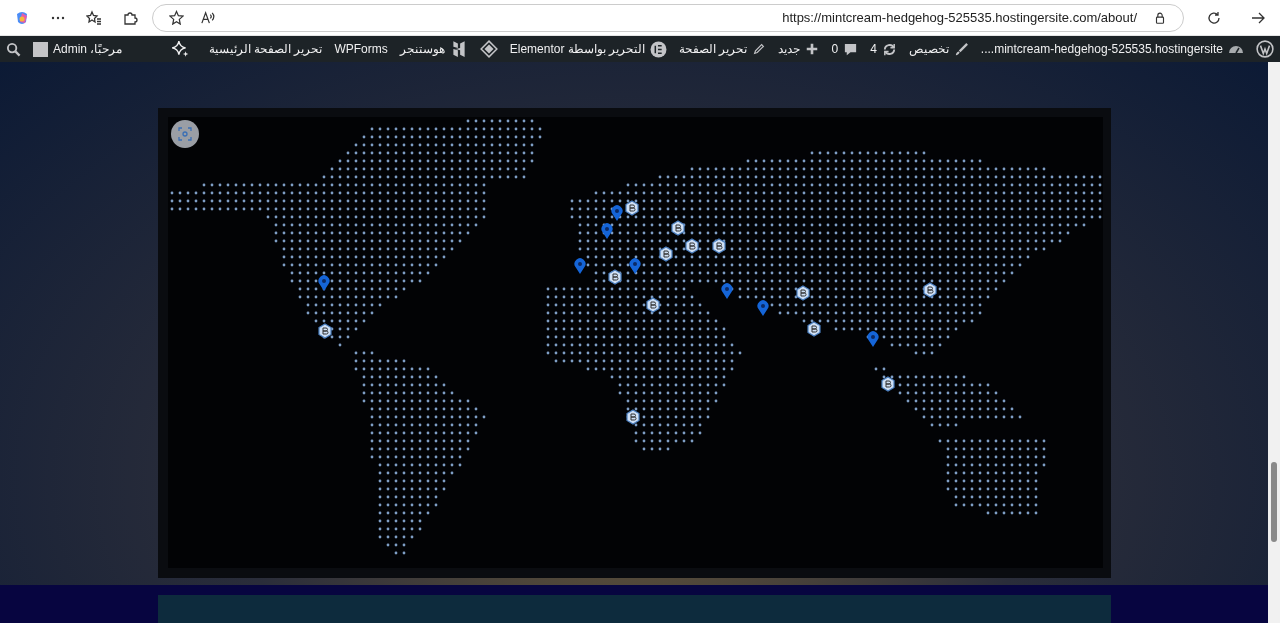 Image resolution: width=1280 pixels, height=623 pixels. What do you see at coordinates (577, 49) in the screenshot?
I see `toolbar-link: التحرير بواسطة Elementor` at bounding box center [577, 49].